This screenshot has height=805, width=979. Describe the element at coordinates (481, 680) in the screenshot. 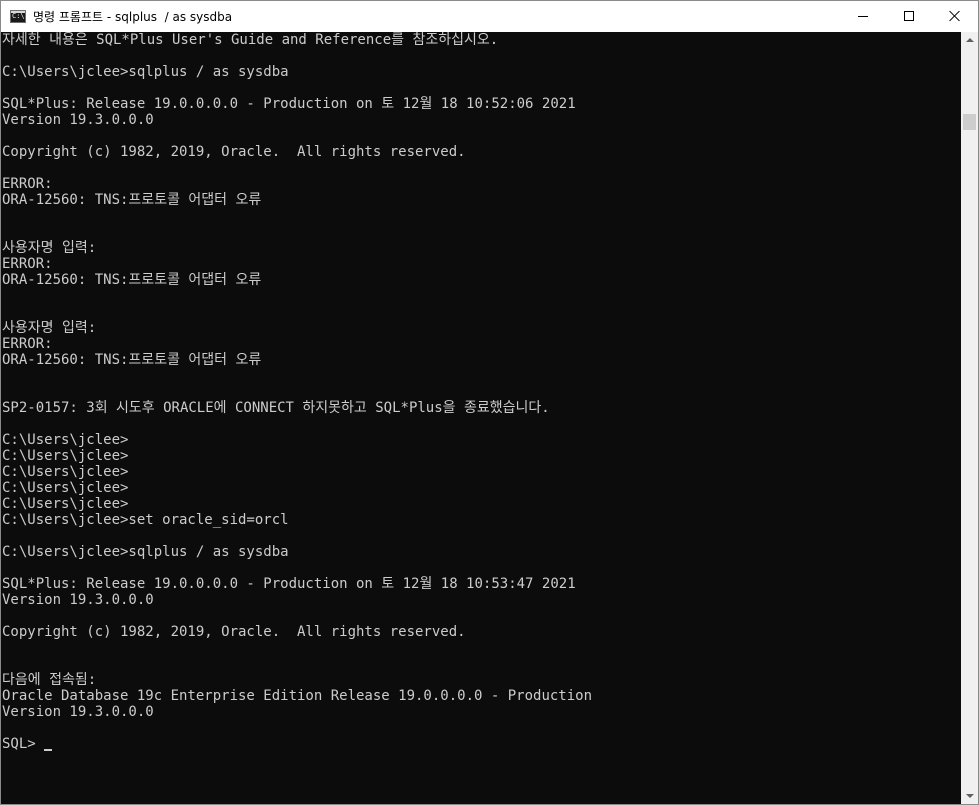

I see `console-line: 다음에 접속됨:` at that location.